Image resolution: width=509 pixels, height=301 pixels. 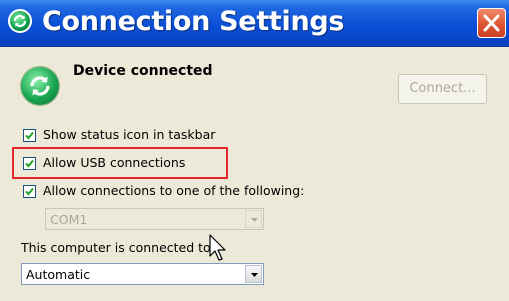 What do you see at coordinates (217, 247) in the screenshot?
I see `mouse-cursor-icon` at bounding box center [217, 247].